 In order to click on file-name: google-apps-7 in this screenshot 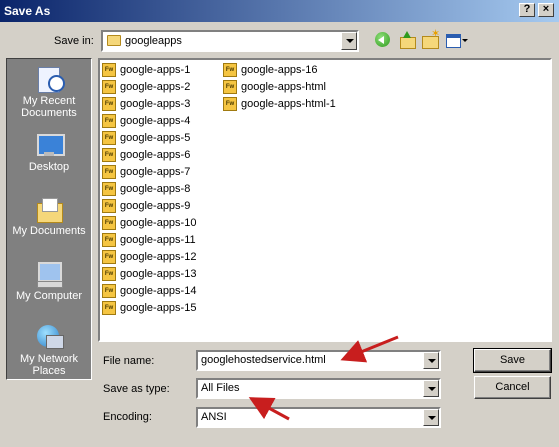, I will do `click(155, 172)`.